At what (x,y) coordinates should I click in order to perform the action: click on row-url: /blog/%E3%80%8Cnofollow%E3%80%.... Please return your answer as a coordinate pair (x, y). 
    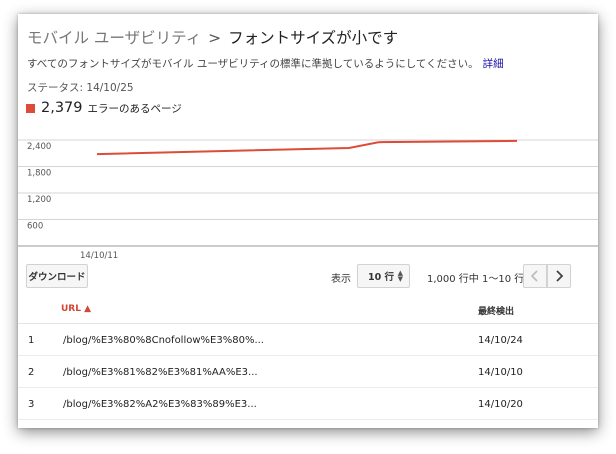
    Looking at the image, I should click on (163, 340).